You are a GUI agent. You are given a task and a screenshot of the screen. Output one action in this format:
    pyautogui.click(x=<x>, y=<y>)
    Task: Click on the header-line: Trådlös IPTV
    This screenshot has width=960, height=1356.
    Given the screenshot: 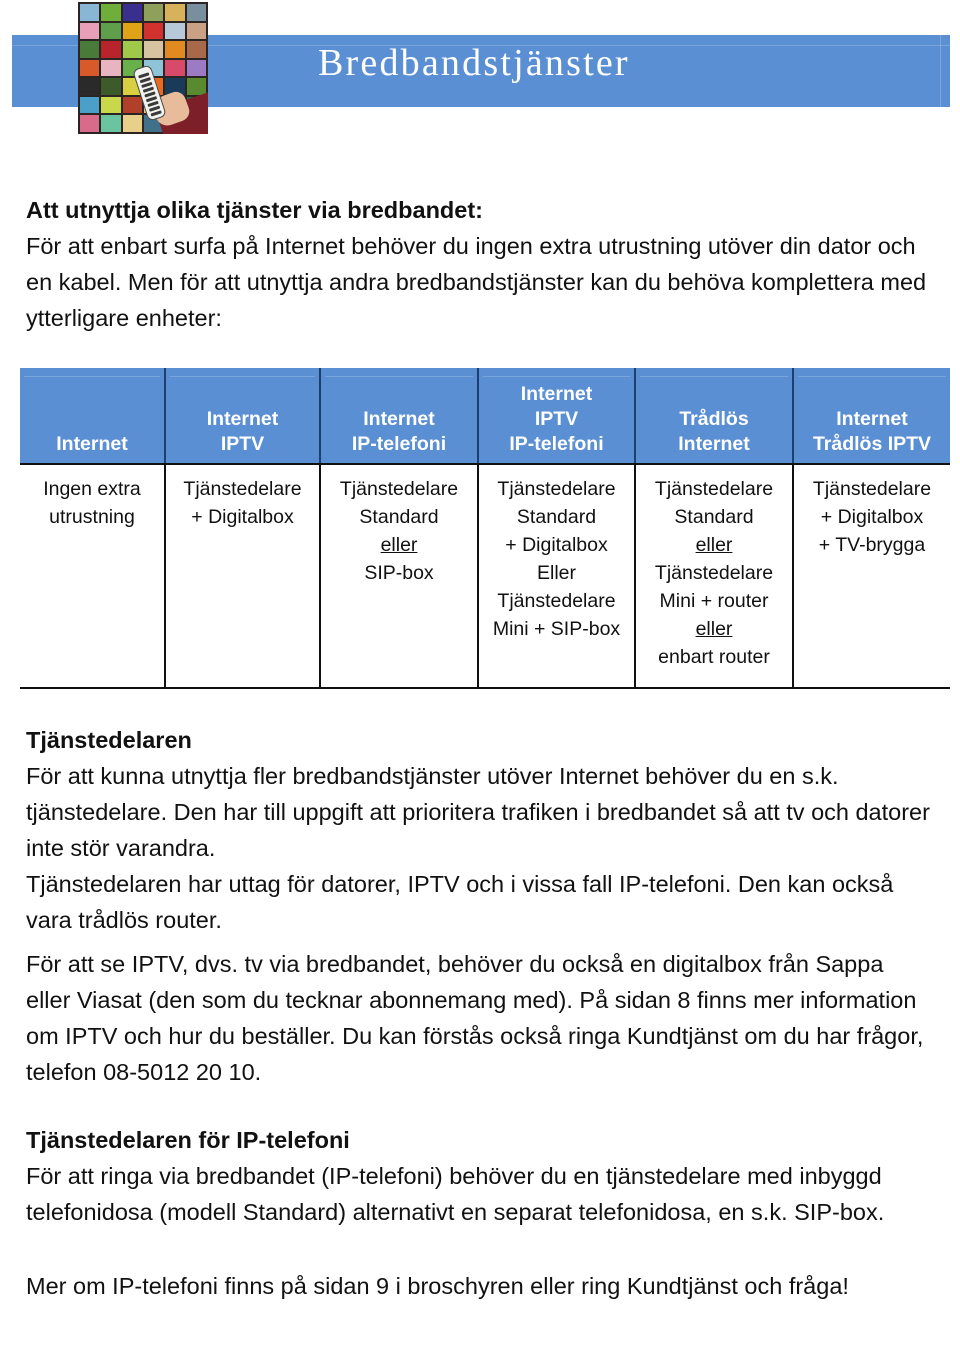 What is the action you would take?
    pyautogui.click(x=872, y=444)
    